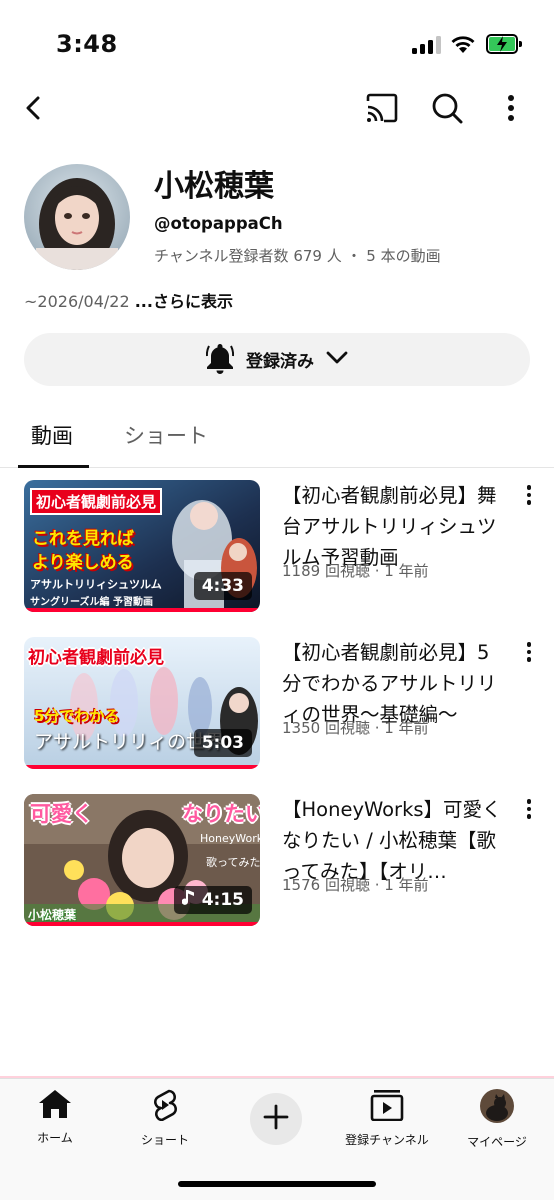 This screenshot has width=554, height=1200. What do you see at coordinates (79, 301) in the screenshot?
I see `description-text: ~2026/04/22` at bounding box center [79, 301].